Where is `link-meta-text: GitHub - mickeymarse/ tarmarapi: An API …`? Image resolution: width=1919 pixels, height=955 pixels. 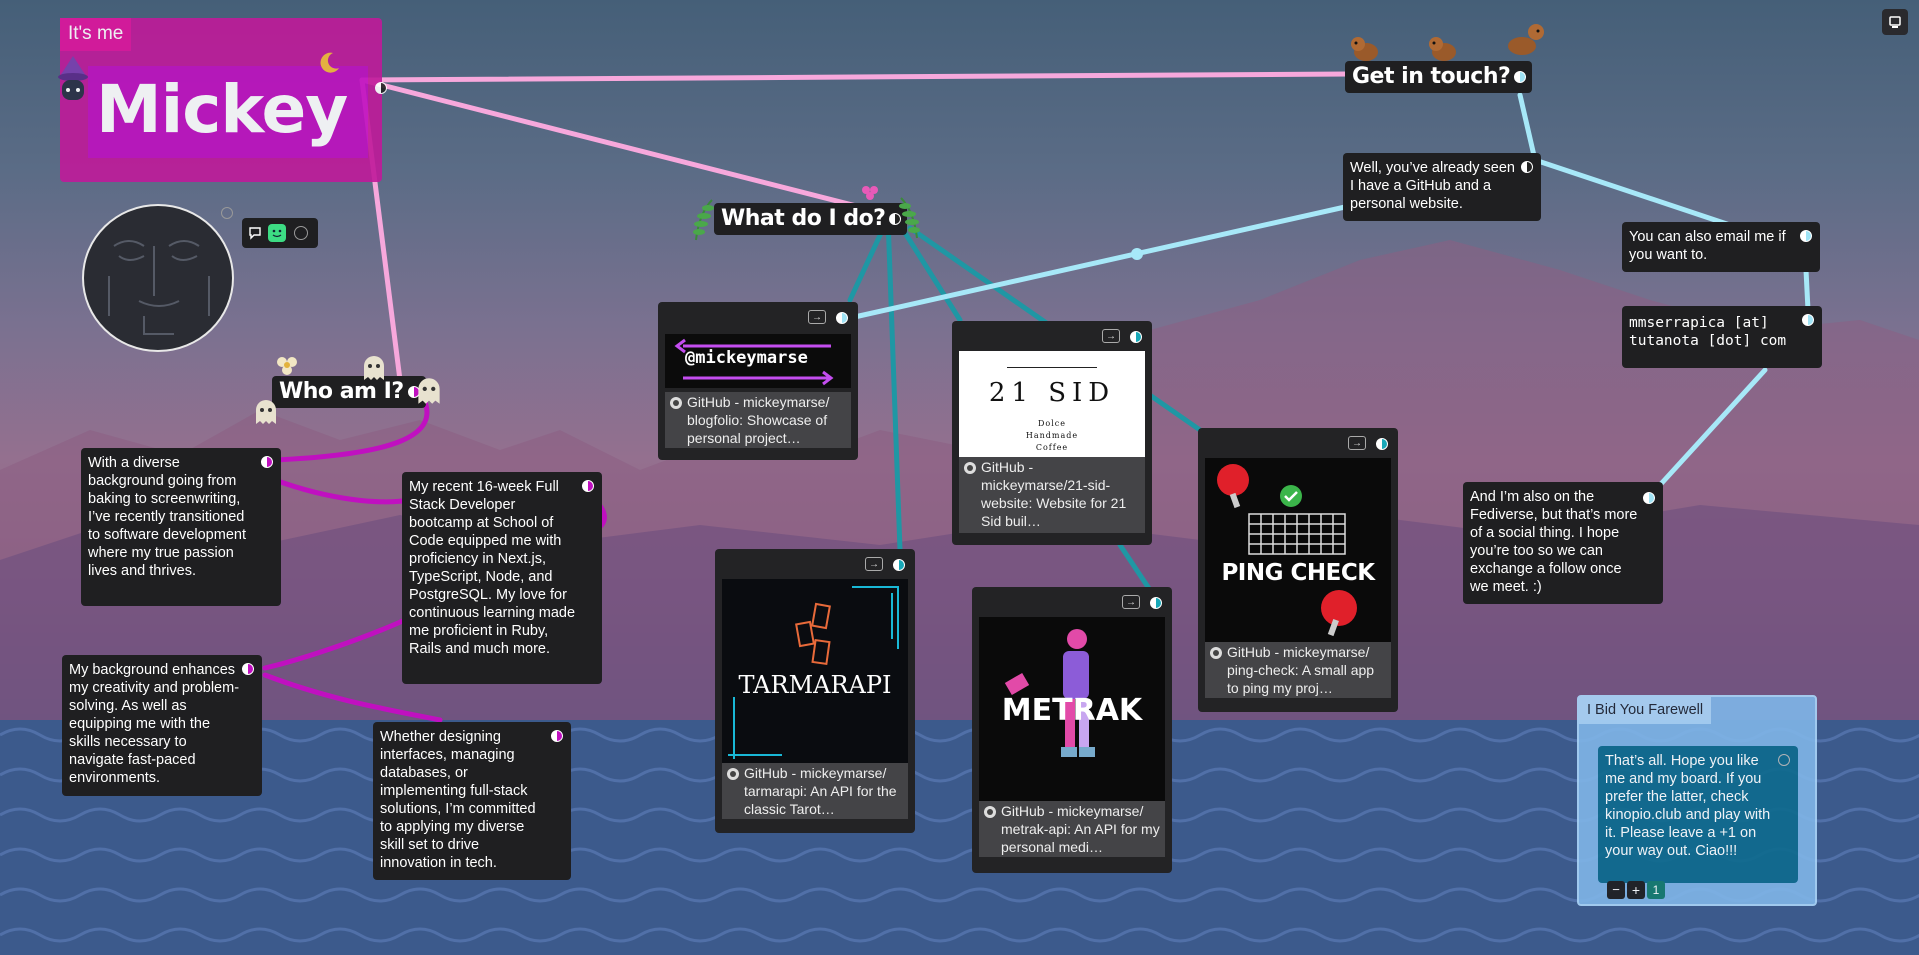 link-meta-text: GitHub - mickeymarse/ tarmarapi: An API … is located at coordinates (820, 791).